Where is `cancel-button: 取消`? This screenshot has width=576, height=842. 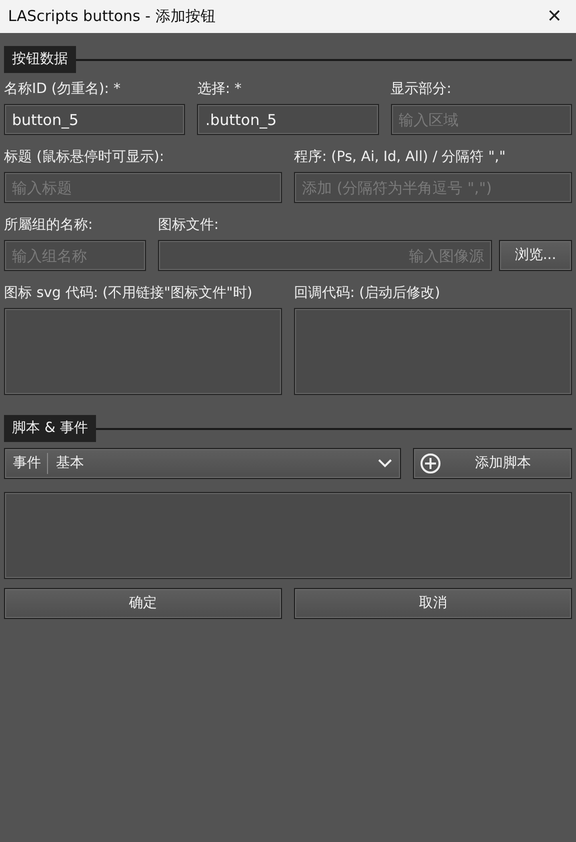
cancel-button: 取消 is located at coordinates (433, 603).